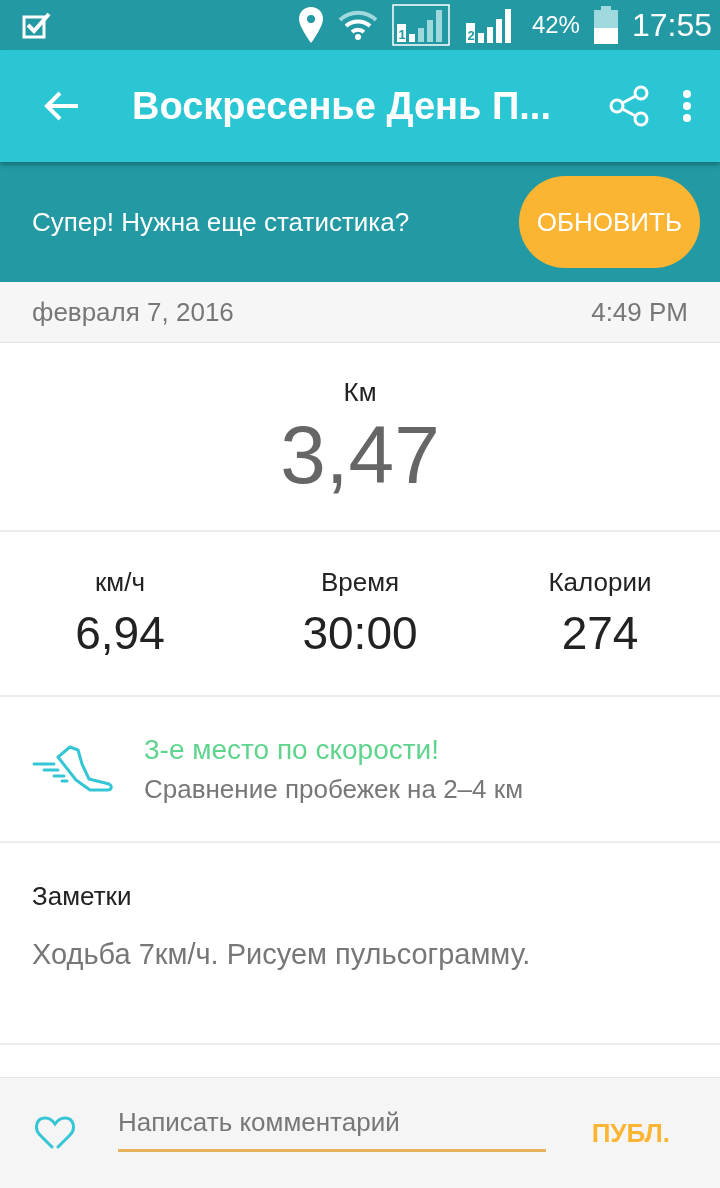 The image size is (720, 1188). Describe the element at coordinates (310, 25) in the screenshot. I see `location-icon` at that location.